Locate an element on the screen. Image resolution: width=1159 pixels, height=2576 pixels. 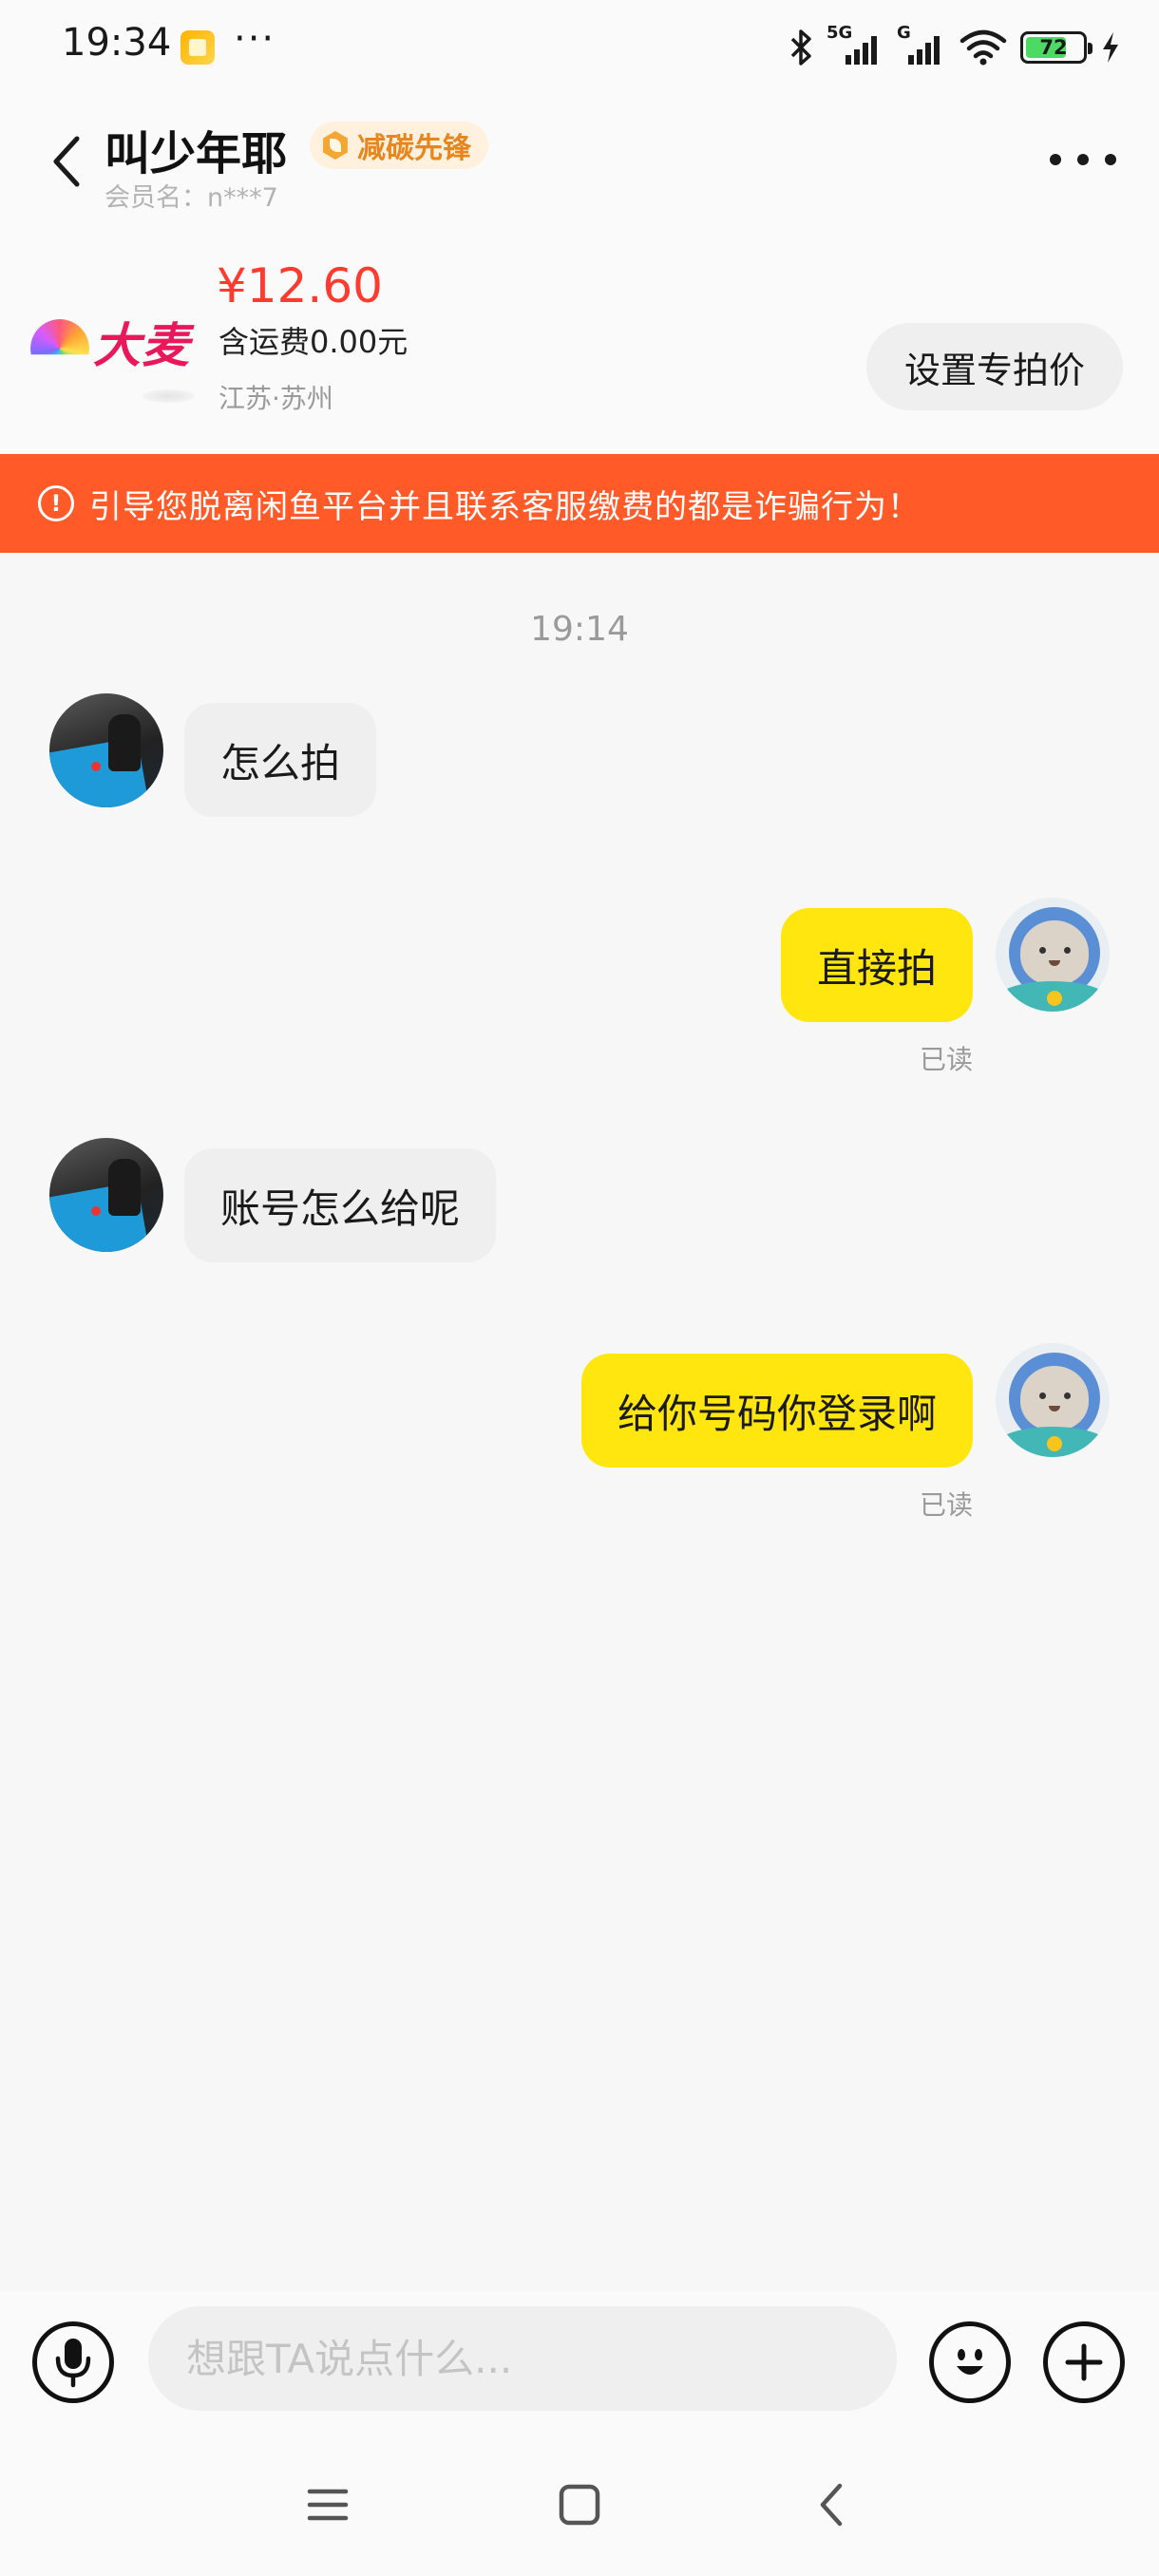
message-input-bar is located at coordinates (579, 2362).